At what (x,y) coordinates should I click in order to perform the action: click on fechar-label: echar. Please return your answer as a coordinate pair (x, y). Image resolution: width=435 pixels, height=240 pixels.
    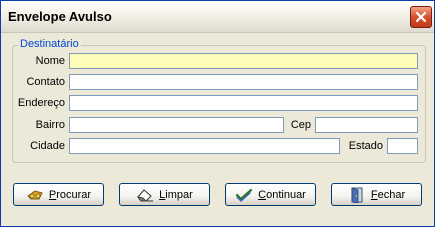
    Looking at the image, I should click on (391, 194).